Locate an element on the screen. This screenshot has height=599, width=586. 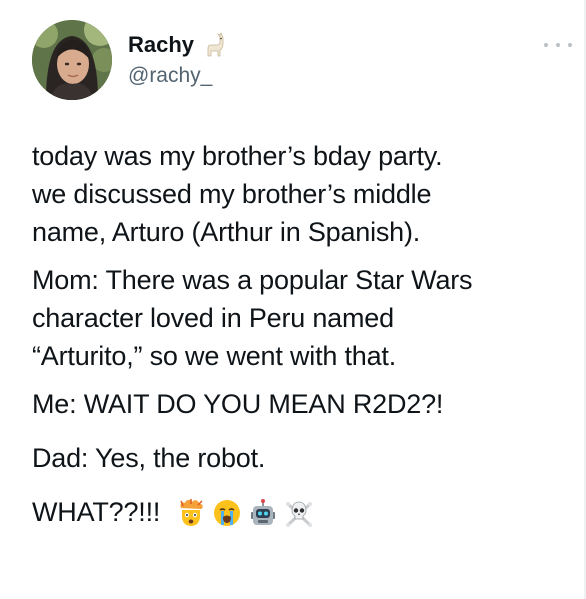
avatar is located at coordinates (72, 60).